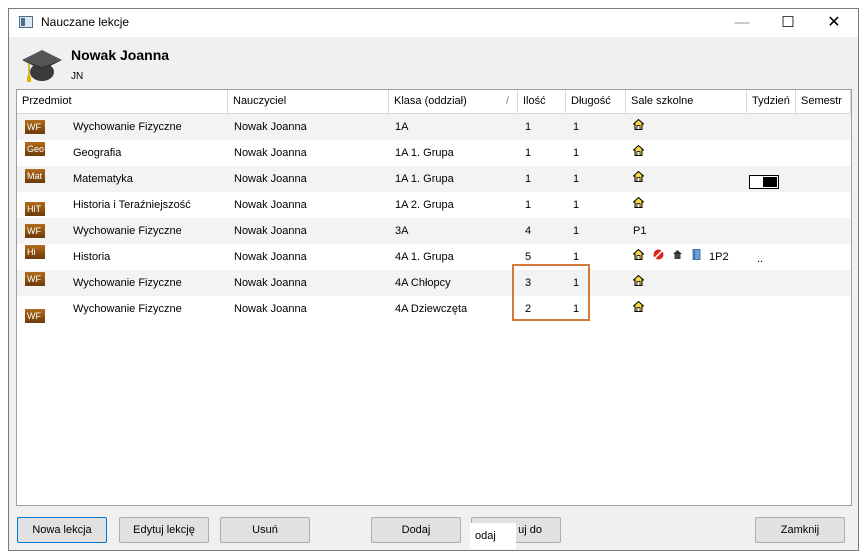  What do you see at coordinates (132, 205) in the screenshot?
I see `subject-cell: Historia i Teraźniejszość` at bounding box center [132, 205].